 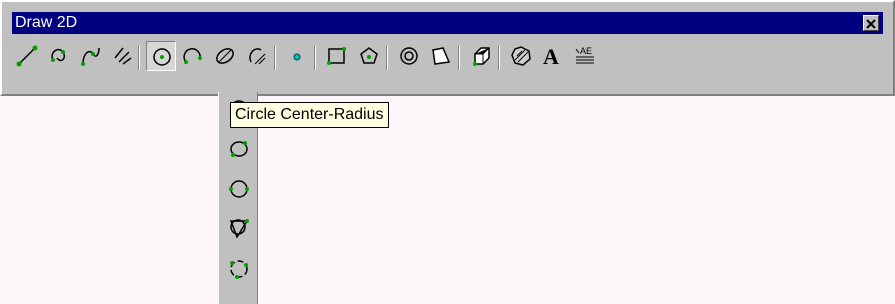 I want to click on circle-3-point-button, so click(x=239, y=229).